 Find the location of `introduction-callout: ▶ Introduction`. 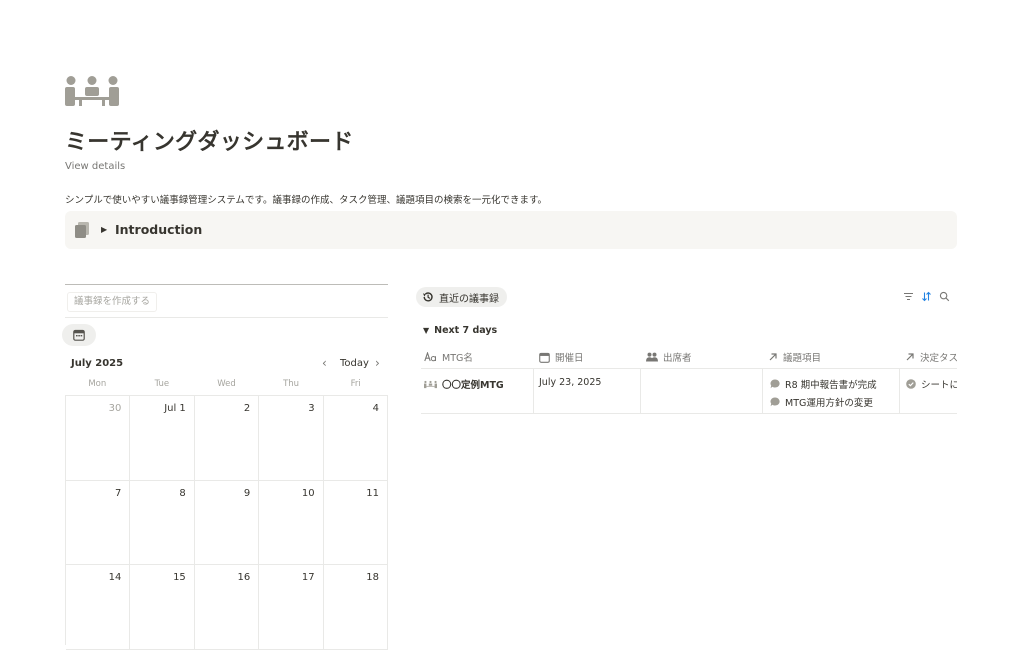

introduction-callout: ▶ Introduction is located at coordinates (511, 230).